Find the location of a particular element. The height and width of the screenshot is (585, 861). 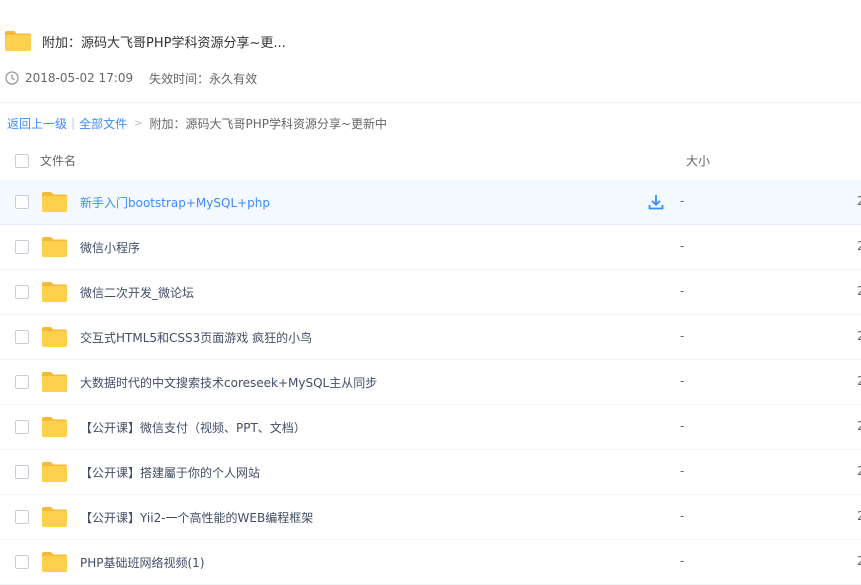

breadcrumb-current: 附加：源码大飞哥PHP学科资源分享~更新中 is located at coordinates (268, 123).